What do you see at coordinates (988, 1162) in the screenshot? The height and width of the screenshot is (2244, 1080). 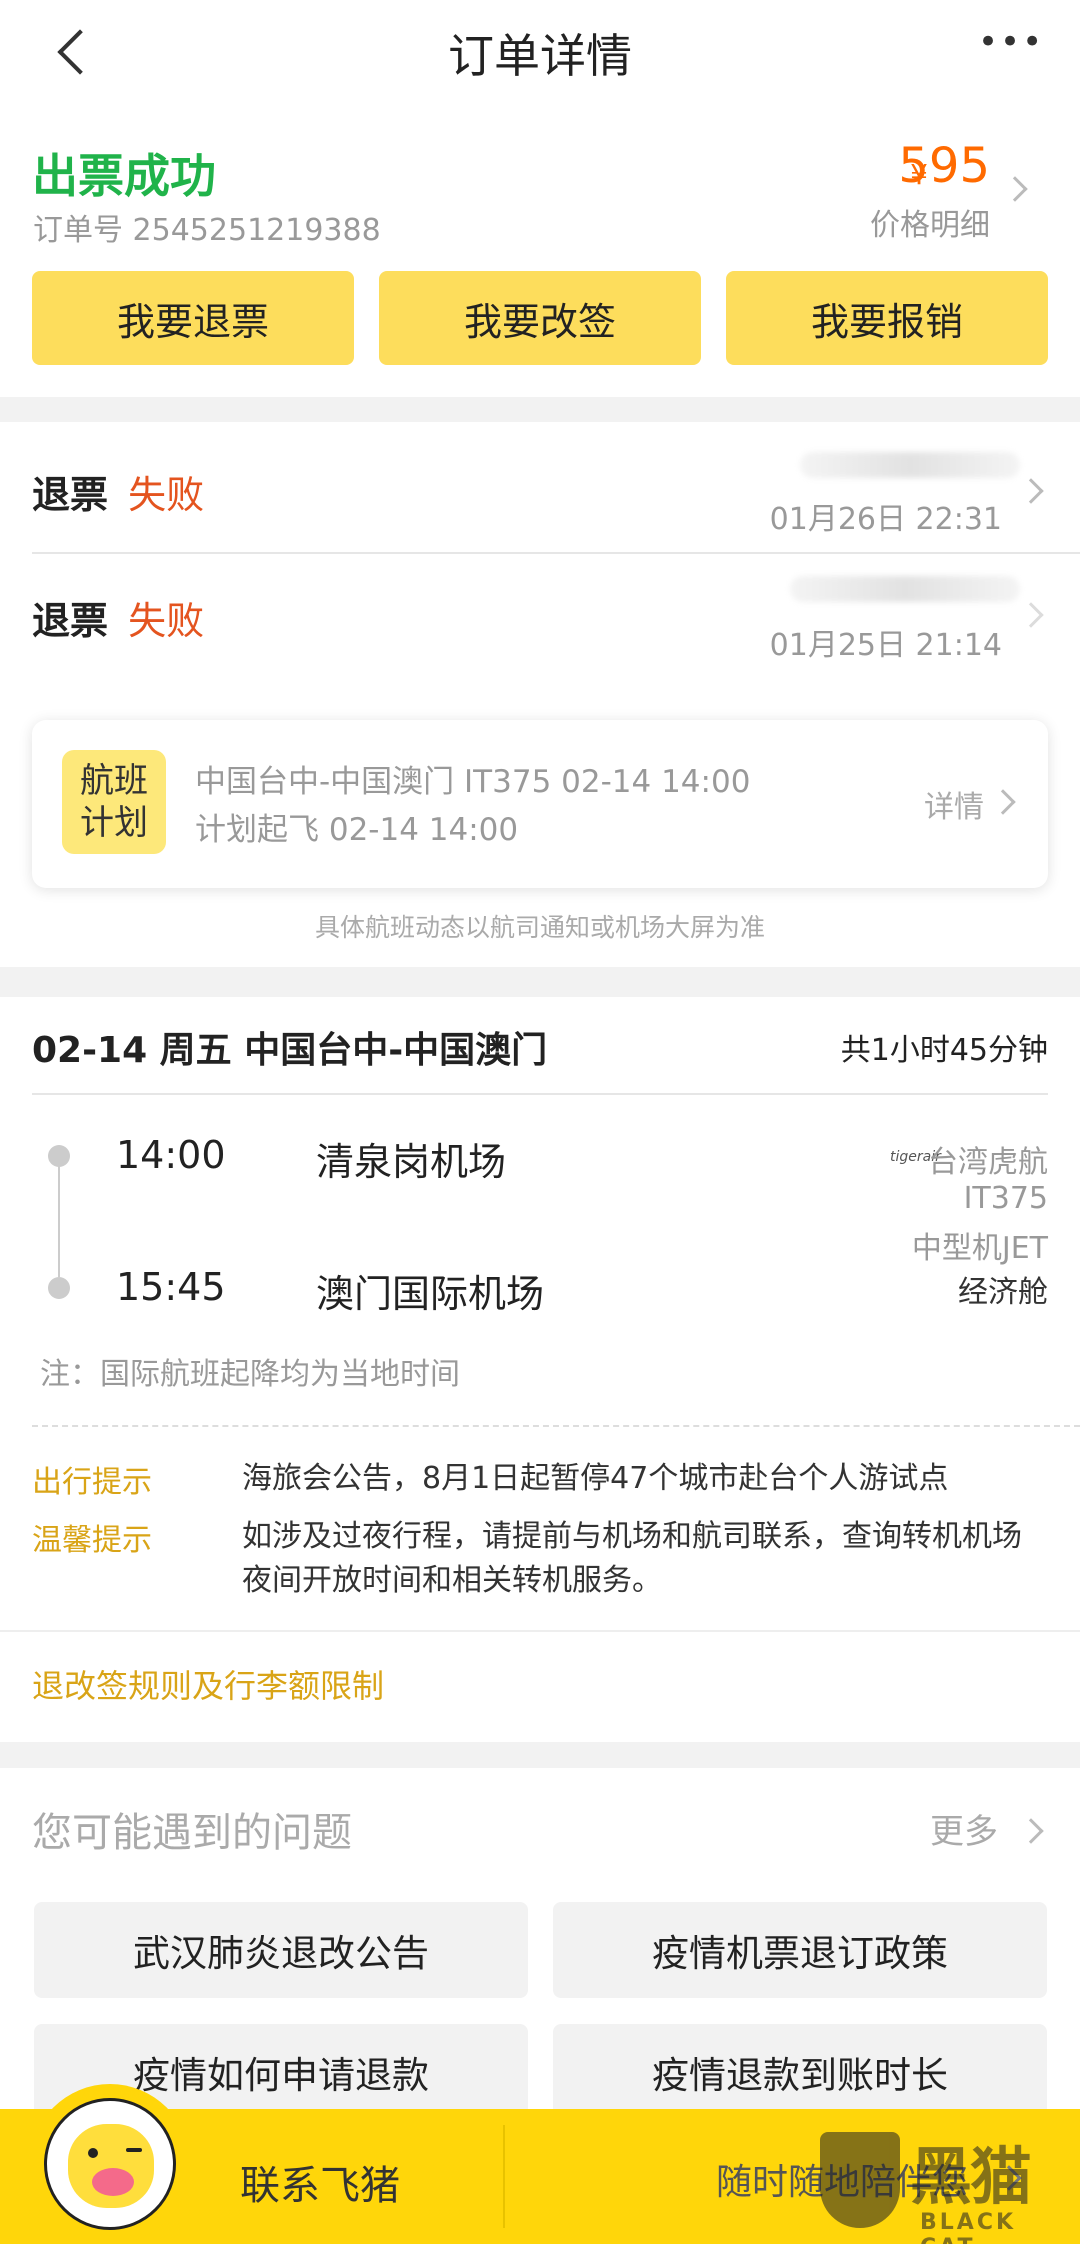 I see `airline-name: 台湾虎航` at bounding box center [988, 1162].